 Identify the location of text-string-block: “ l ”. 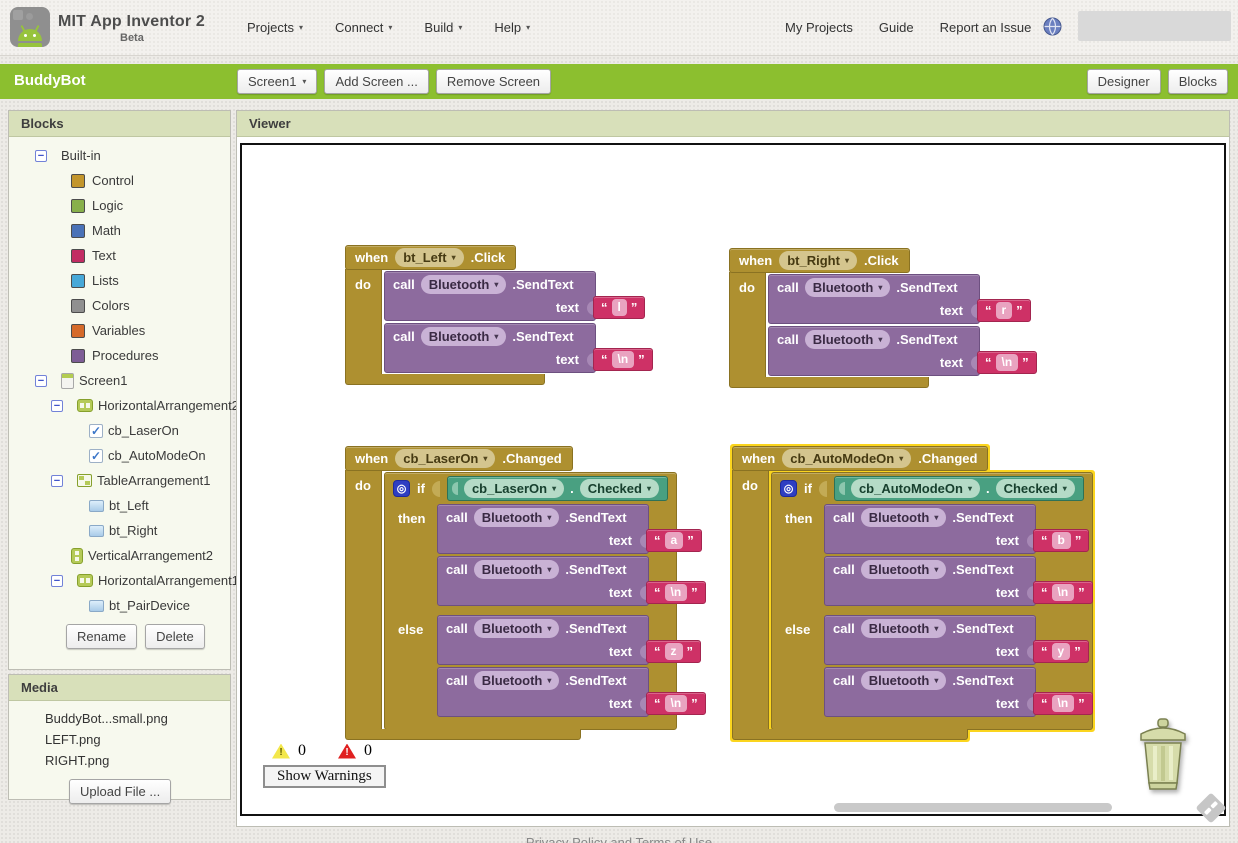
(619, 307).